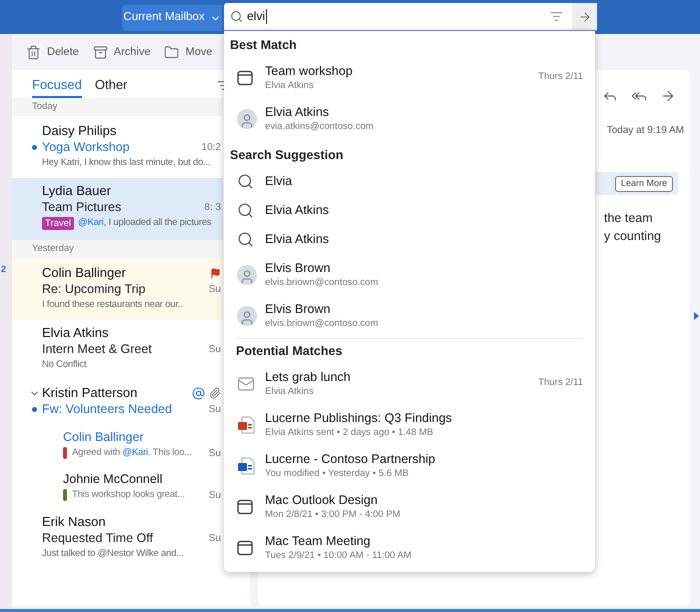  I want to click on message-time: 8: 3, so click(212, 207).